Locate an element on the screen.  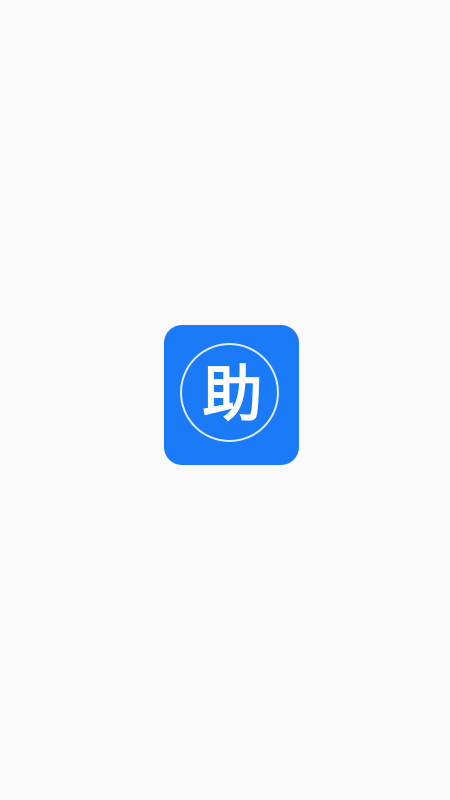
logo-glyph: 助 is located at coordinates (232, 395).